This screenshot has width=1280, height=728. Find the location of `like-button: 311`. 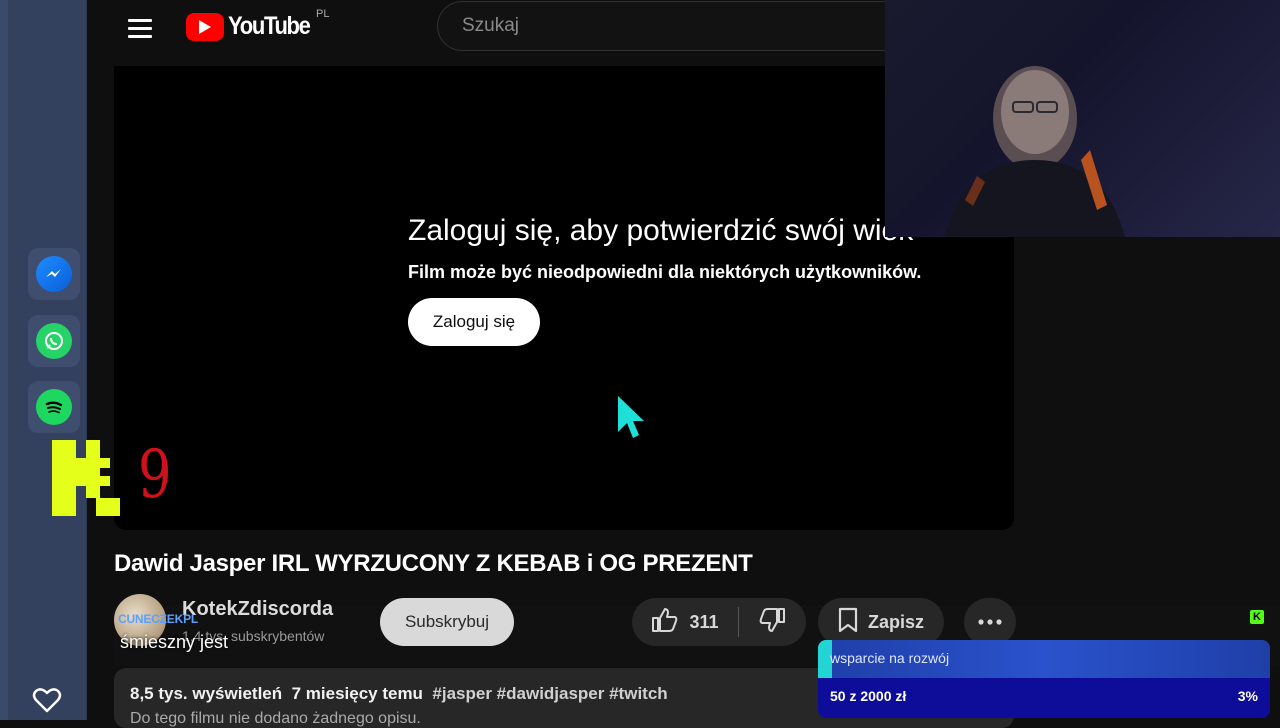

like-button: 311 is located at coordinates (685, 622).